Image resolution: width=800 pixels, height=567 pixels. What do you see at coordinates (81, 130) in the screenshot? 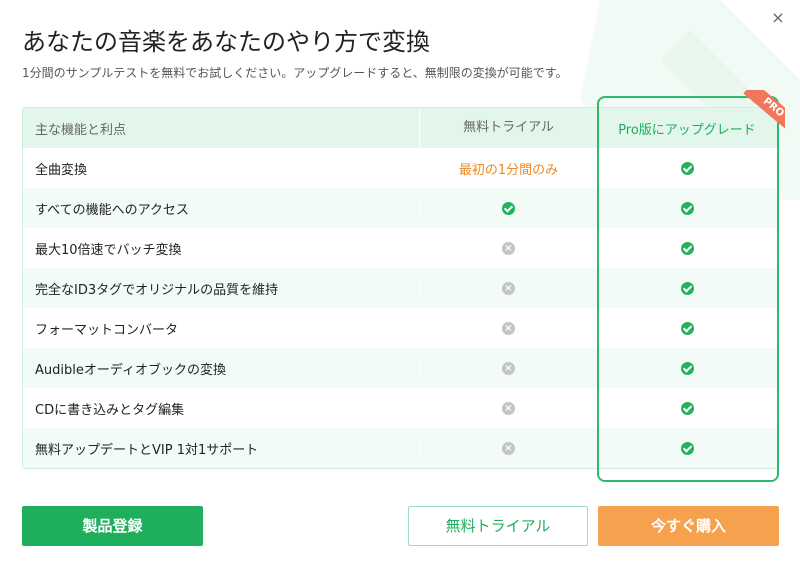
I see `column-header-features: 主な機能と利点` at bounding box center [81, 130].